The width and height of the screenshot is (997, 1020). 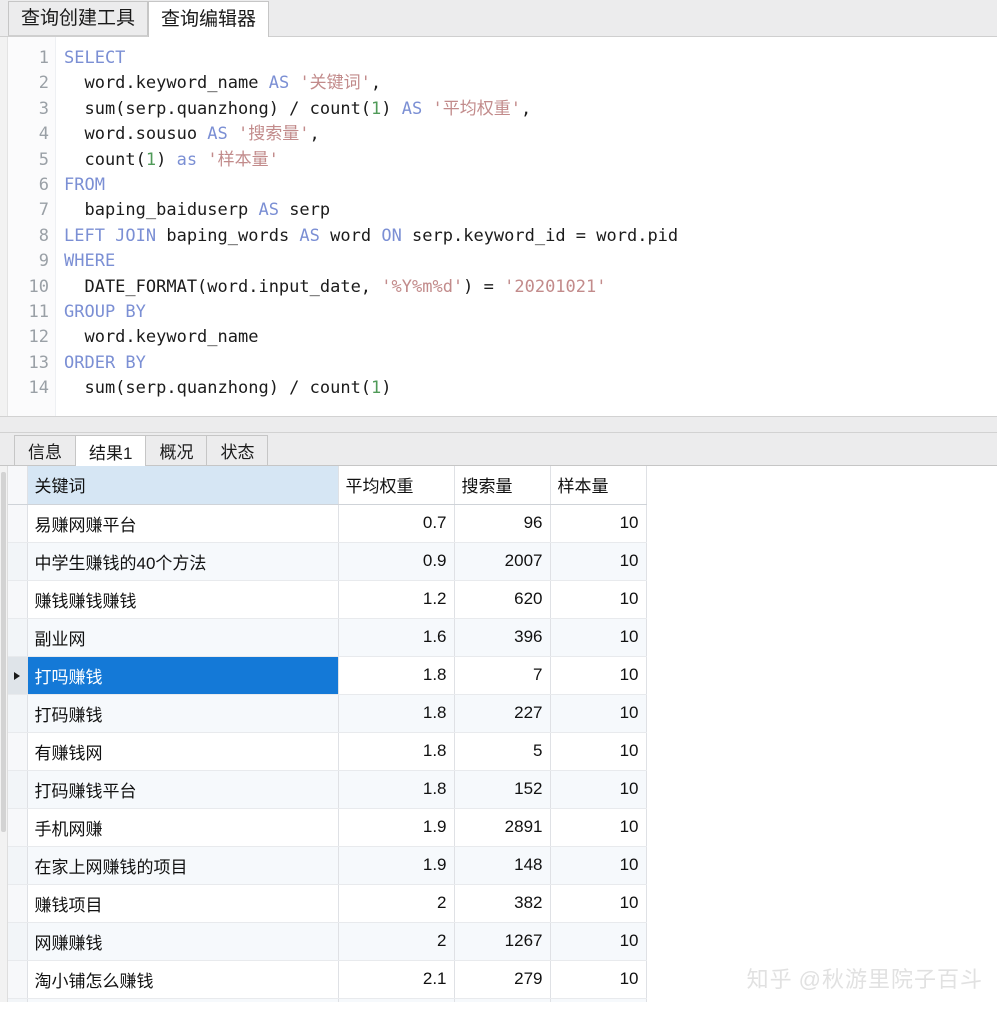 I want to click on cell-avg-weight: 0.9, so click(x=396, y=561).